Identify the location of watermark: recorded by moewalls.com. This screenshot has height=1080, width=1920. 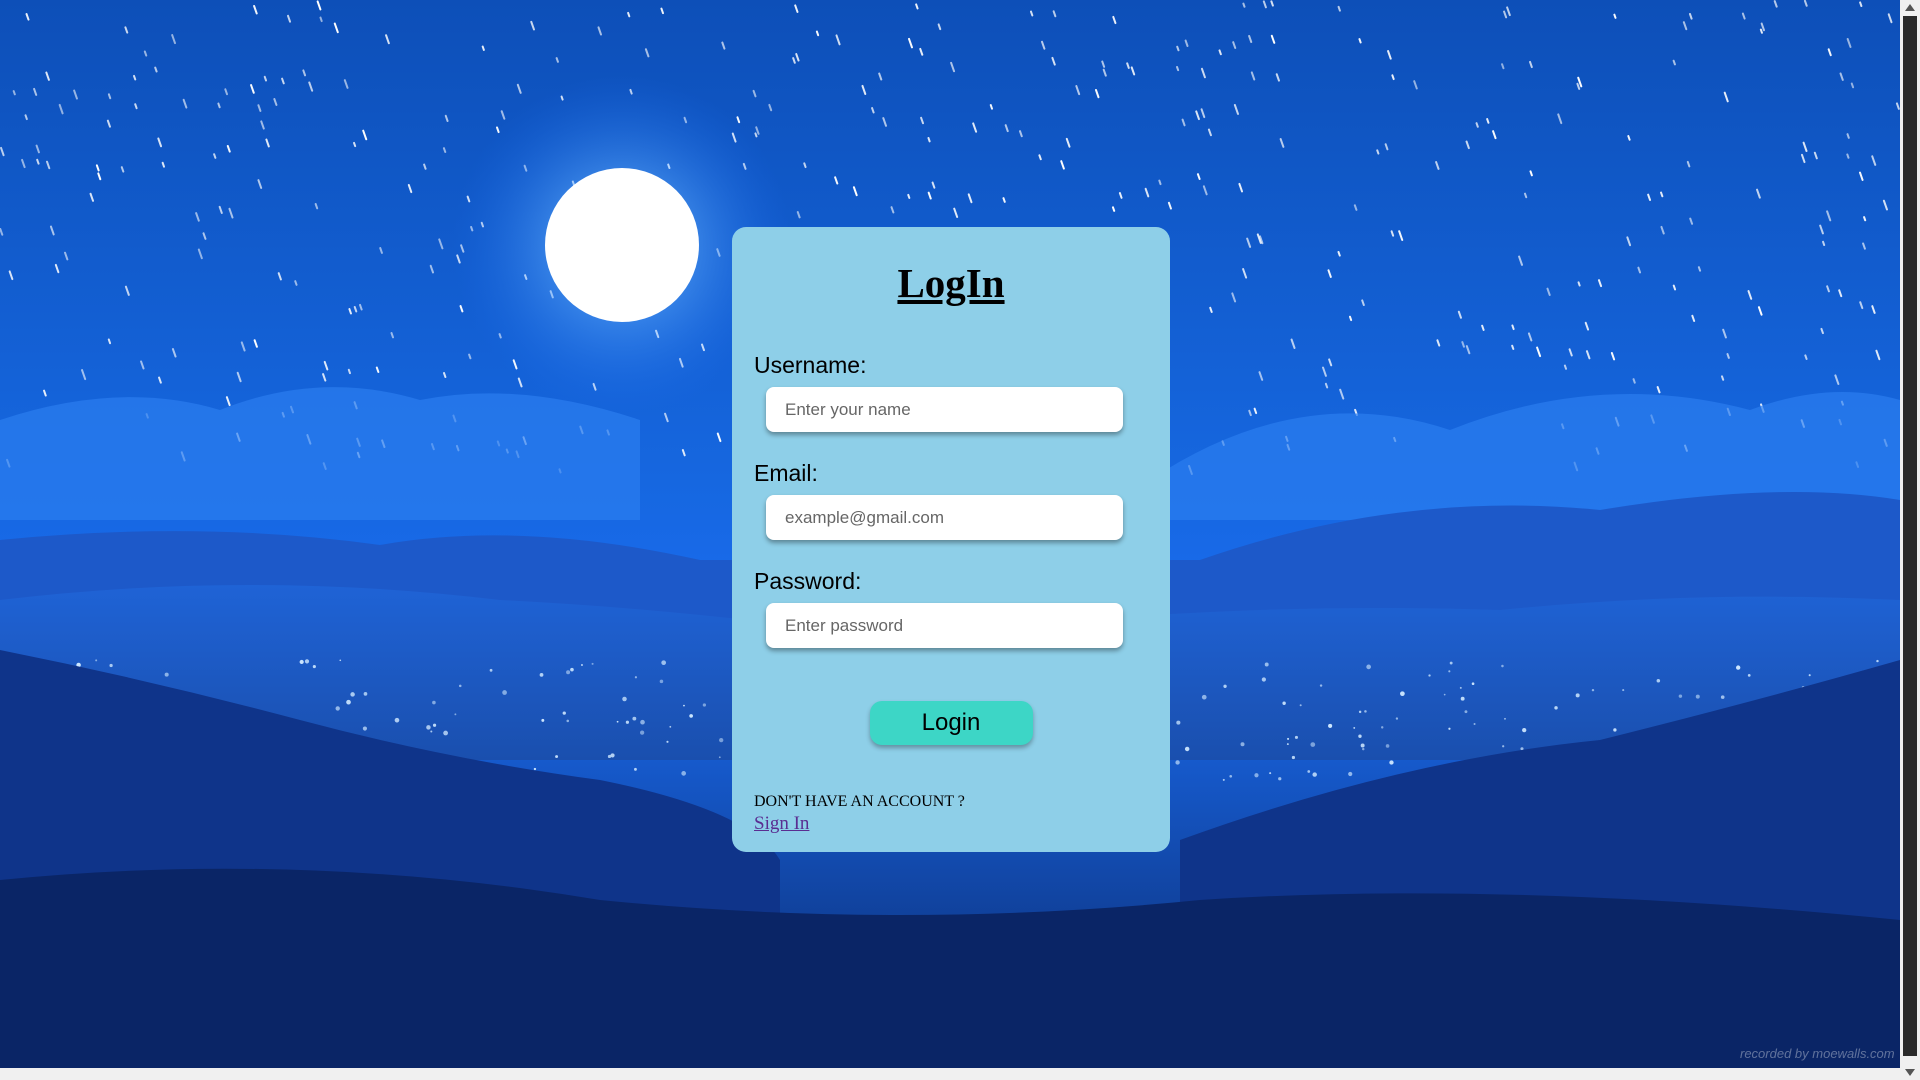
(1817, 1053).